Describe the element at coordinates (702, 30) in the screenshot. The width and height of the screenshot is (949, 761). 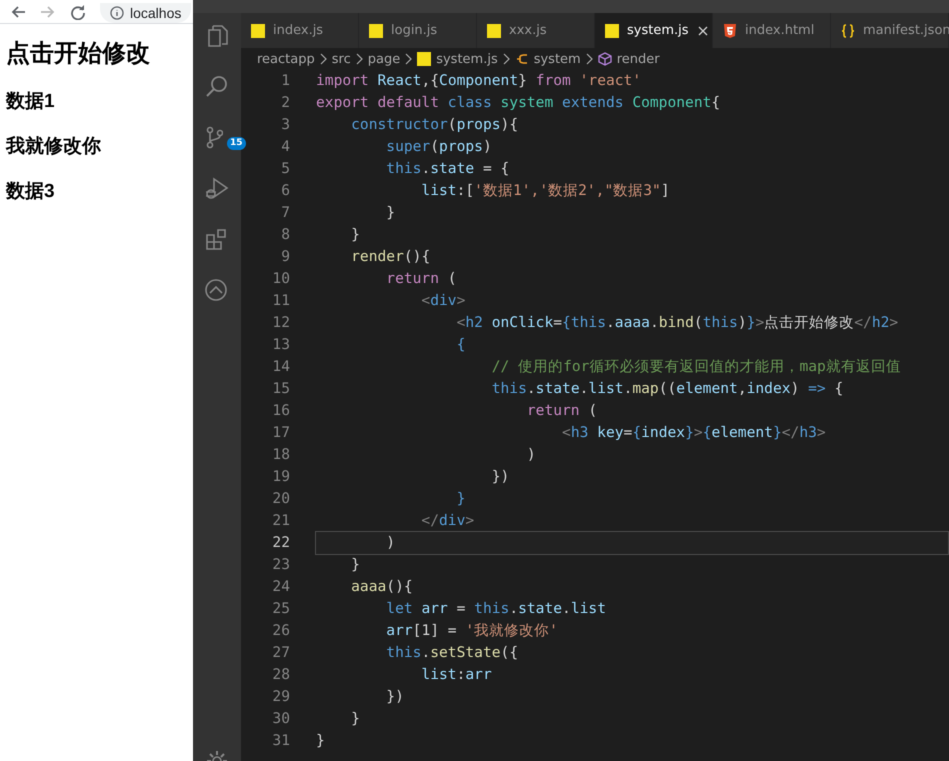
I see `close-icon` at that location.